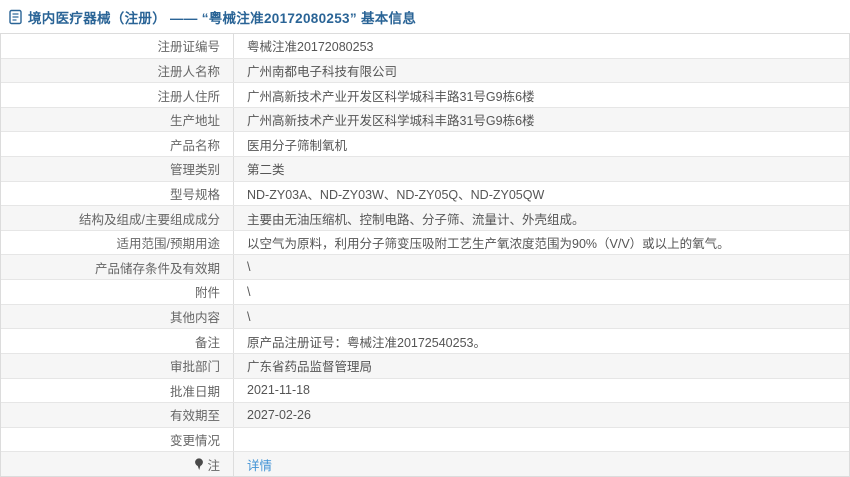  I want to click on row-value: 粤械注准20172080253, so click(310, 47).